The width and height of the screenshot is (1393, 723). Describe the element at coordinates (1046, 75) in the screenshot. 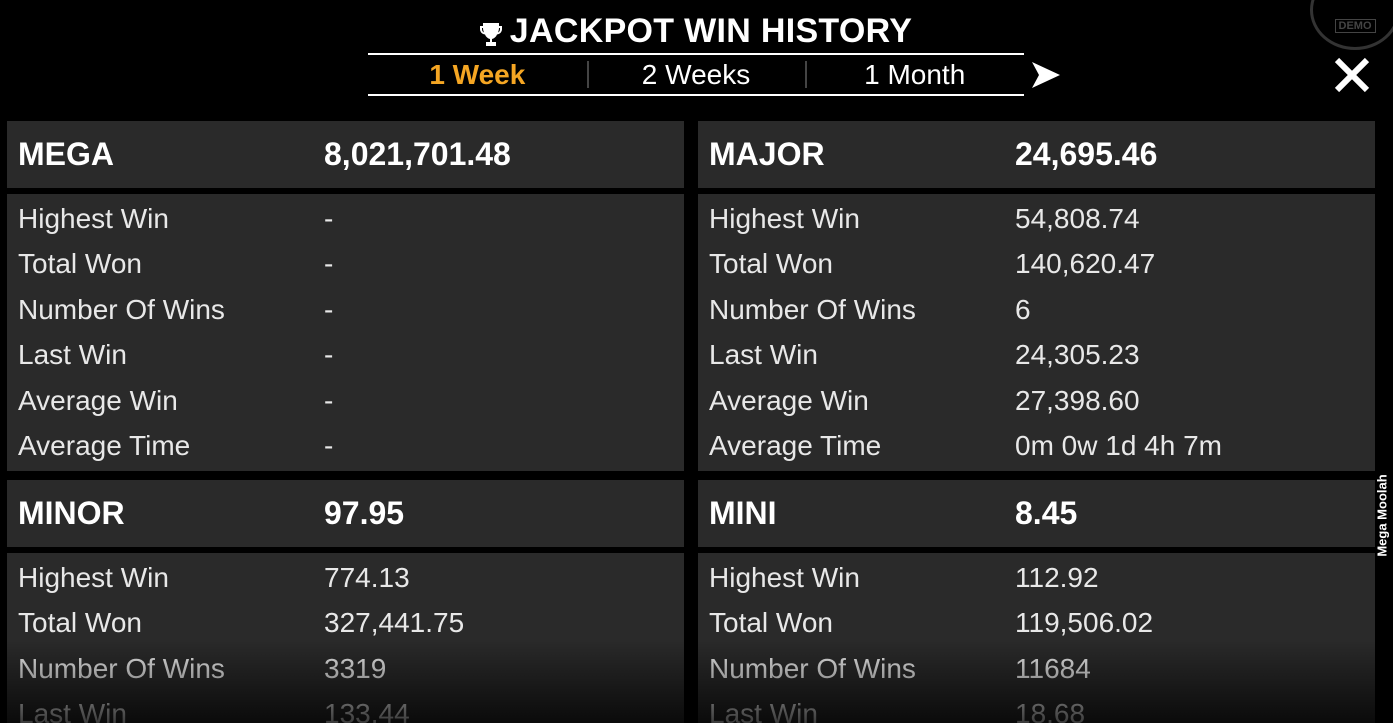

I see `right-arrow-icon` at that location.